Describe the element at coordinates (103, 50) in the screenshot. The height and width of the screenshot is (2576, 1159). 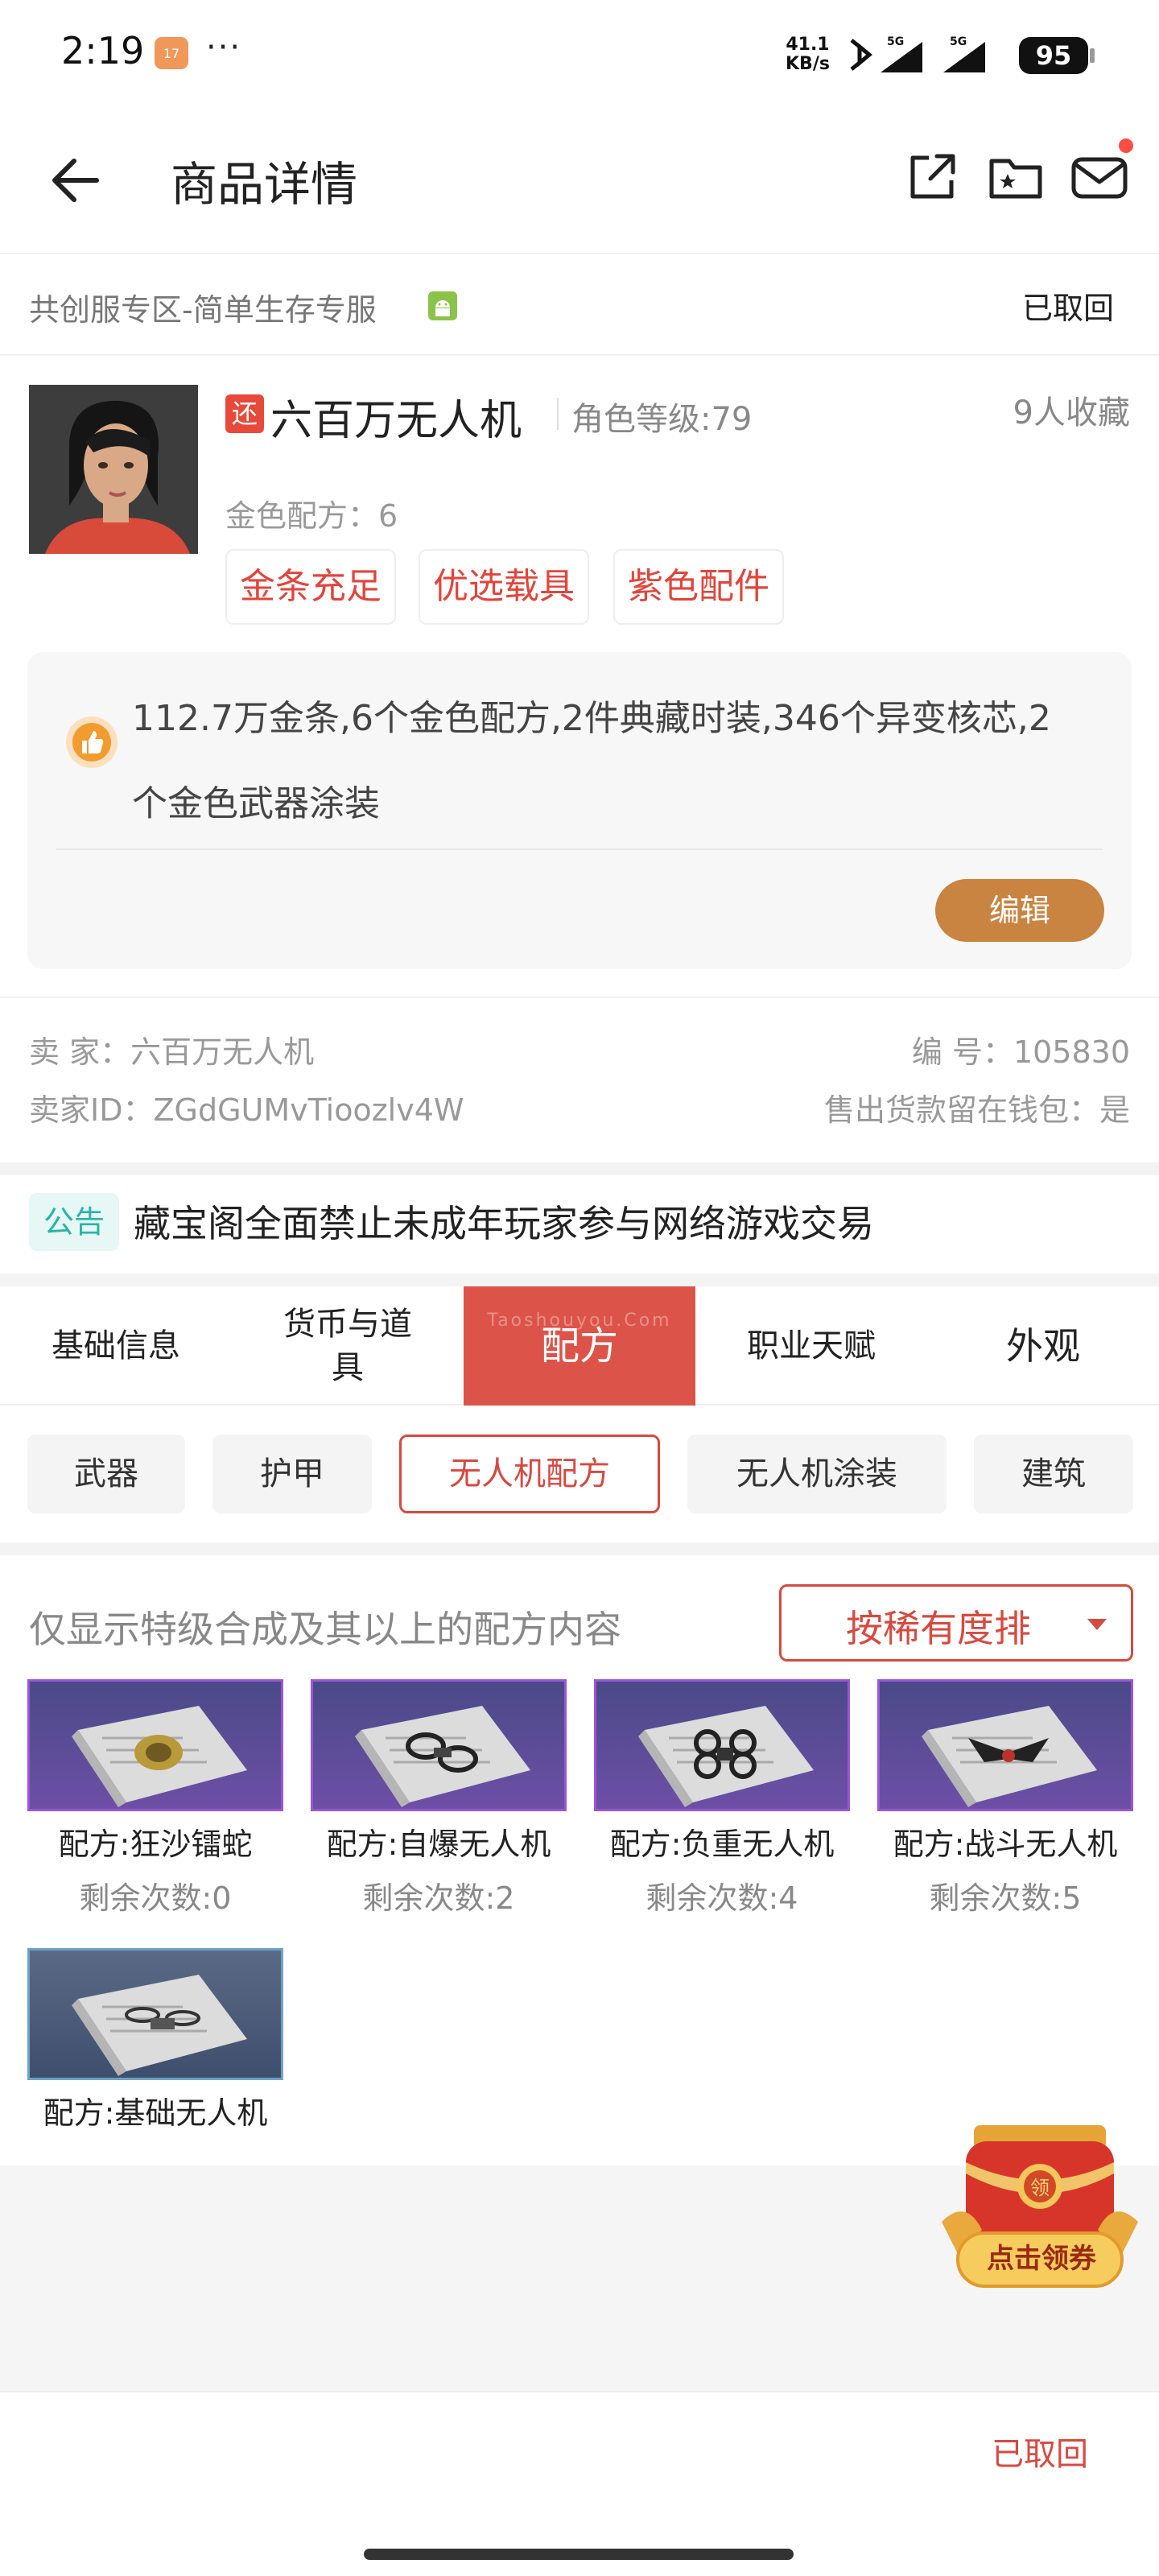
I see `status-time: 2:19` at that location.